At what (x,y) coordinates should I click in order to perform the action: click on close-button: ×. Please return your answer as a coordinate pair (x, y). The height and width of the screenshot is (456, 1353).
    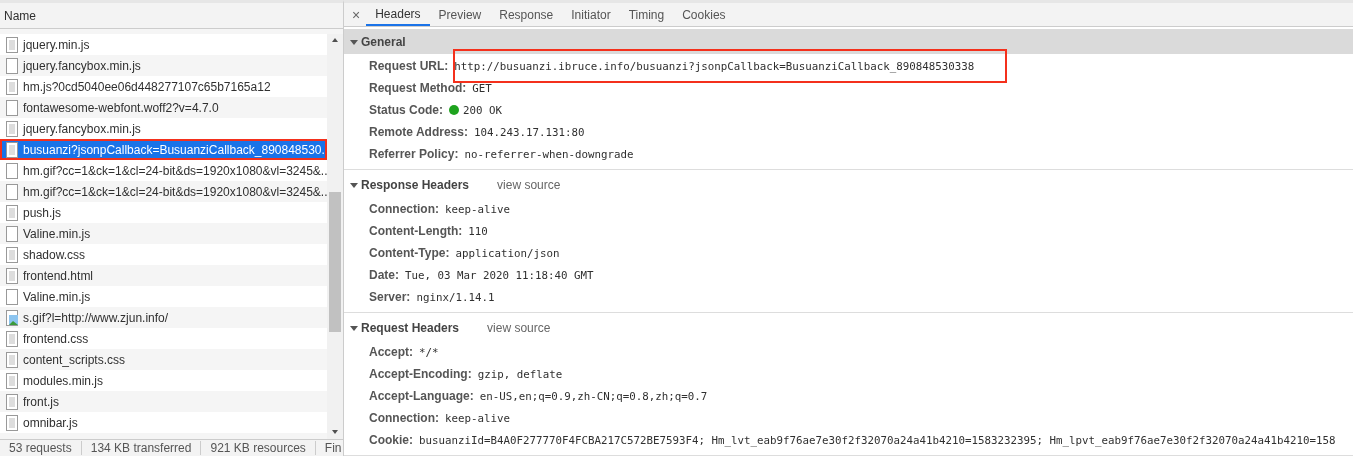
    Looking at the image, I should click on (355, 14).